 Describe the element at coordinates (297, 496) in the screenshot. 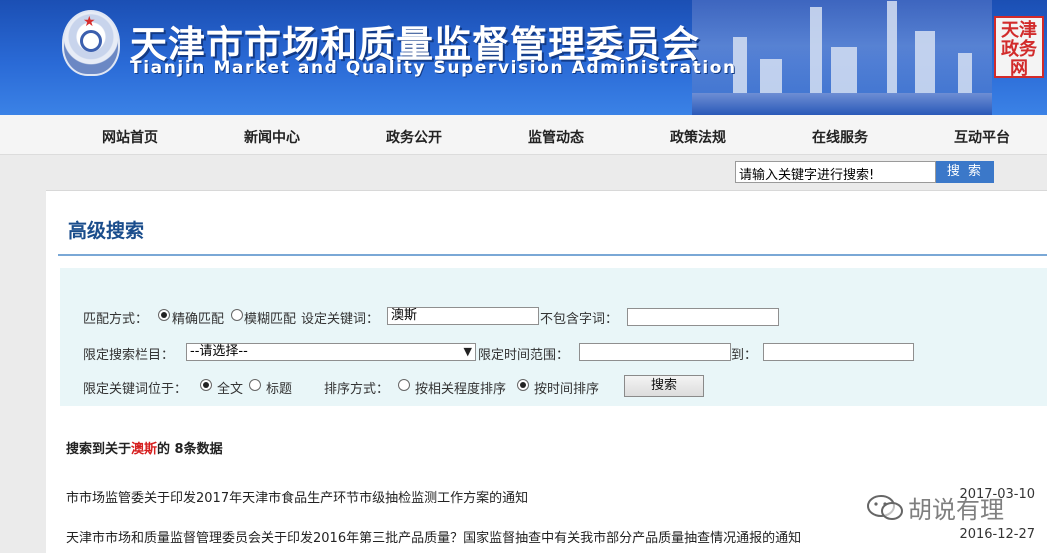

I see `result-link: 市市场监管委关于印发2017年天津市食品生产环节市级抽检监测工作方案的通知` at that location.